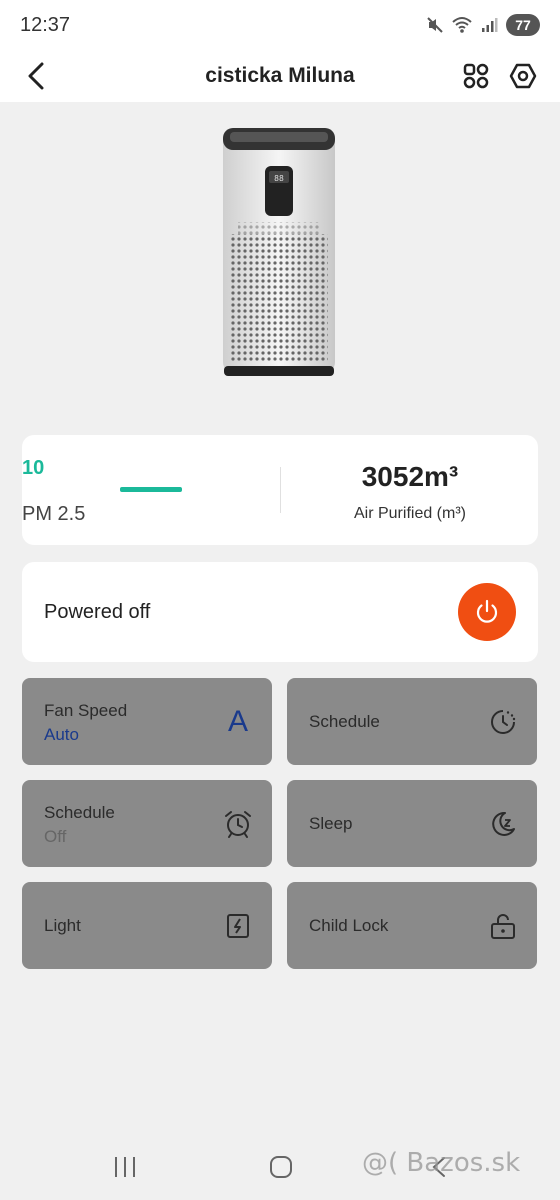  I want to click on power-card: Powered off, so click(280, 612).